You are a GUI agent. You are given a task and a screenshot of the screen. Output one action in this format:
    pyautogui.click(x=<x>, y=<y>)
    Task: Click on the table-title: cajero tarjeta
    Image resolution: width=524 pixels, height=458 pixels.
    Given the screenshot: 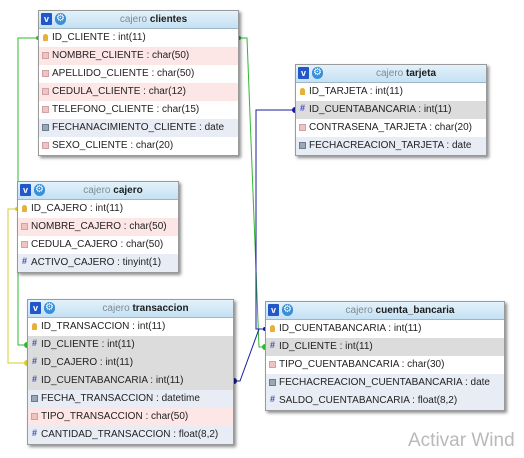 What is the action you would take?
    pyautogui.click(x=406, y=73)
    